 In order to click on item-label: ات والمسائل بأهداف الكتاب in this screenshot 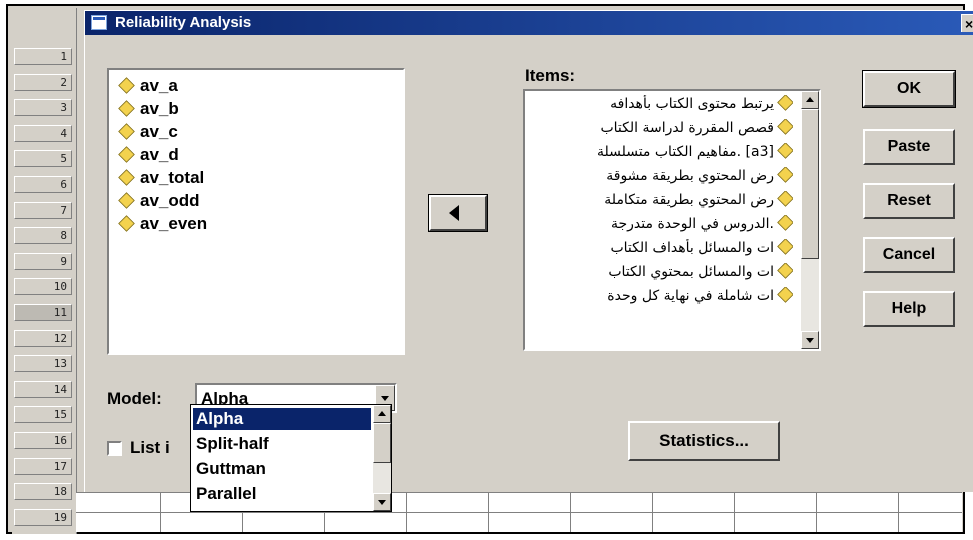, I will do `click(692, 248)`.